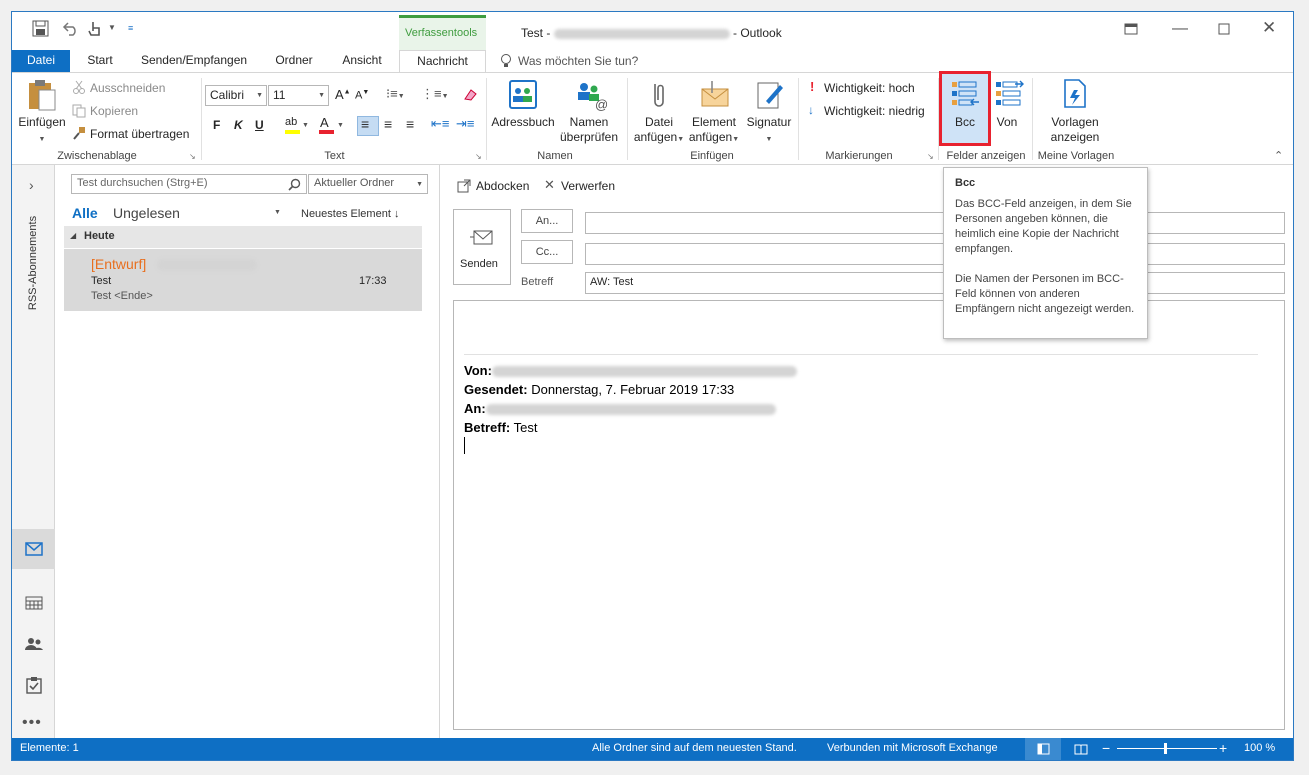 The width and height of the screenshot is (1309, 775). I want to click on from-icon, so click(1010, 93).